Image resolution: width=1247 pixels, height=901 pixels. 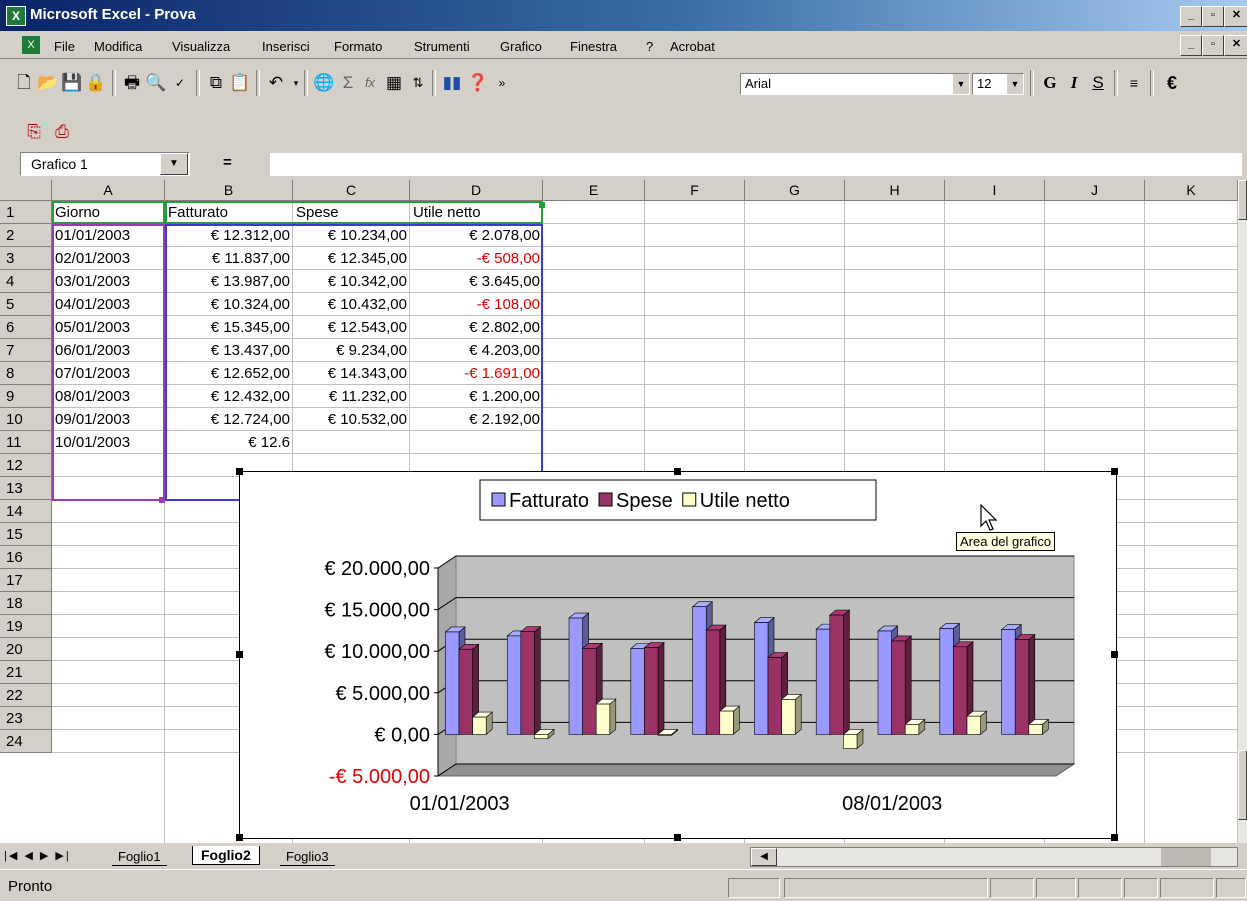 I want to click on row-header-24: 24, so click(x=26, y=741).